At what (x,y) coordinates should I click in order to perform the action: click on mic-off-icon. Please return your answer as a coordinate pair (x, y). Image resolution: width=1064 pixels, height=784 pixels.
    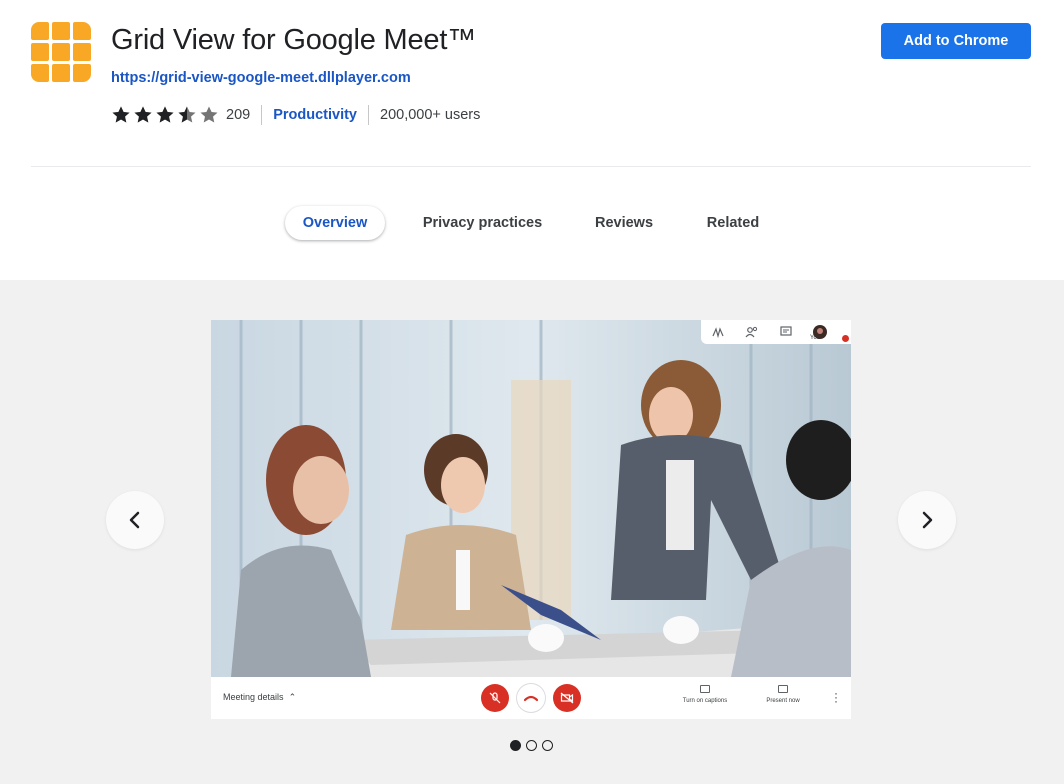
    Looking at the image, I should click on (495, 698).